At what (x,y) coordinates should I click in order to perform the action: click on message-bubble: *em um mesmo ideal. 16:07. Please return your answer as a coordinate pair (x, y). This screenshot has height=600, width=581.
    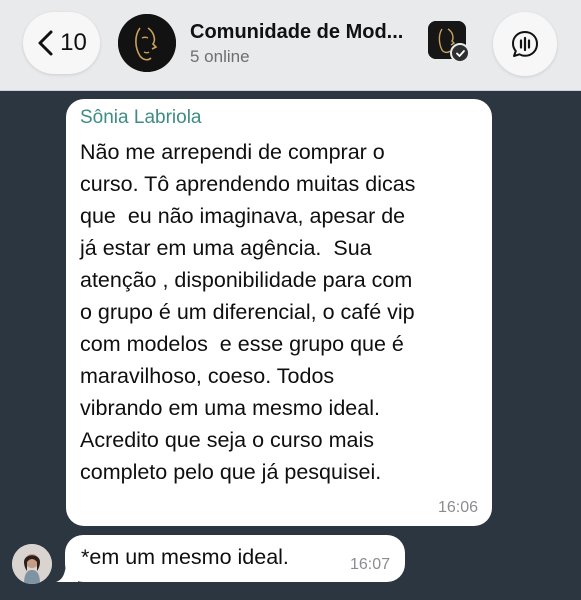
    Looking at the image, I should click on (230, 558).